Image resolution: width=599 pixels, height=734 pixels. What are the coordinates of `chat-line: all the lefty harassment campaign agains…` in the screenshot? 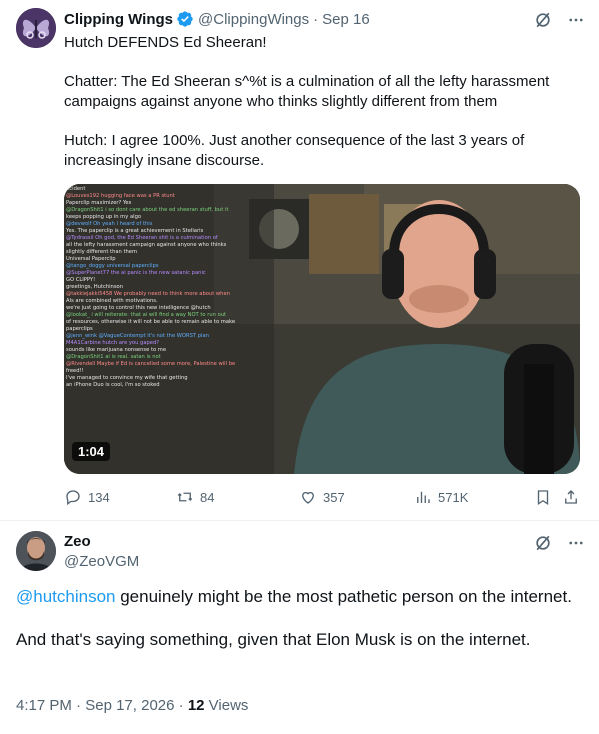 It's located at (146, 245).